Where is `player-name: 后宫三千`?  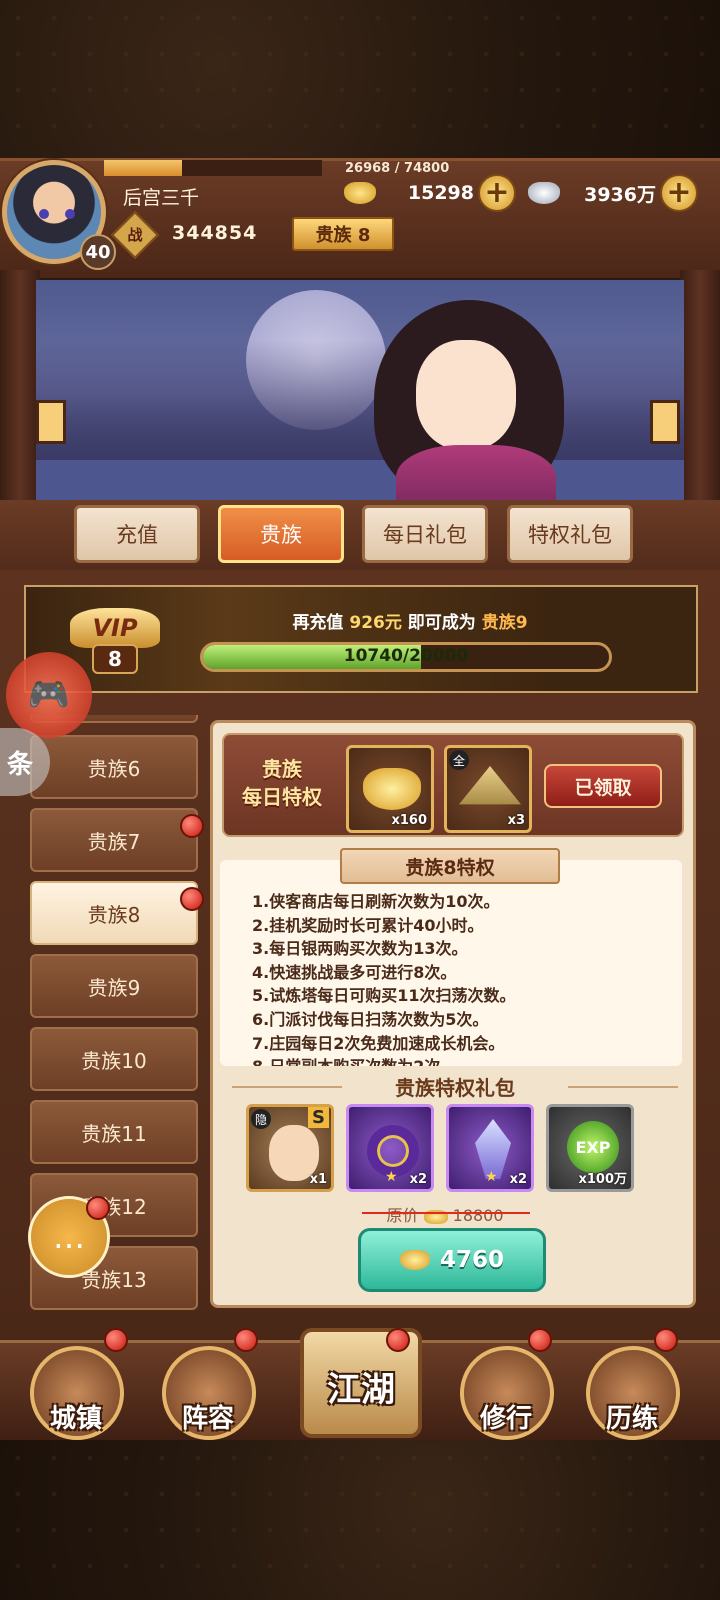 player-name: 后宫三千 is located at coordinates (161, 198).